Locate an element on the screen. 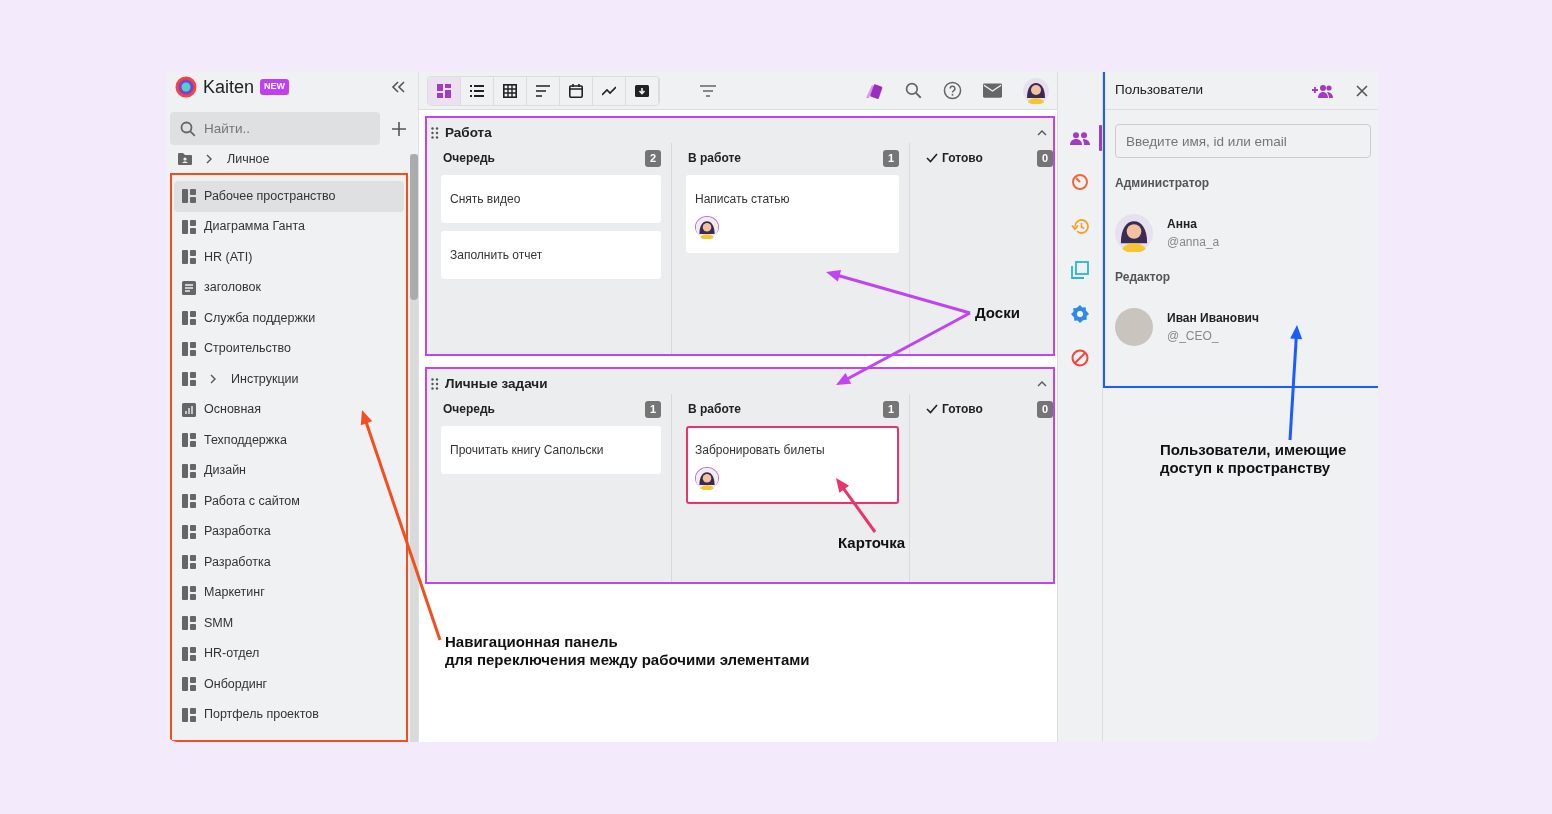  photo-placeholder is located at coordinates (1134, 327).